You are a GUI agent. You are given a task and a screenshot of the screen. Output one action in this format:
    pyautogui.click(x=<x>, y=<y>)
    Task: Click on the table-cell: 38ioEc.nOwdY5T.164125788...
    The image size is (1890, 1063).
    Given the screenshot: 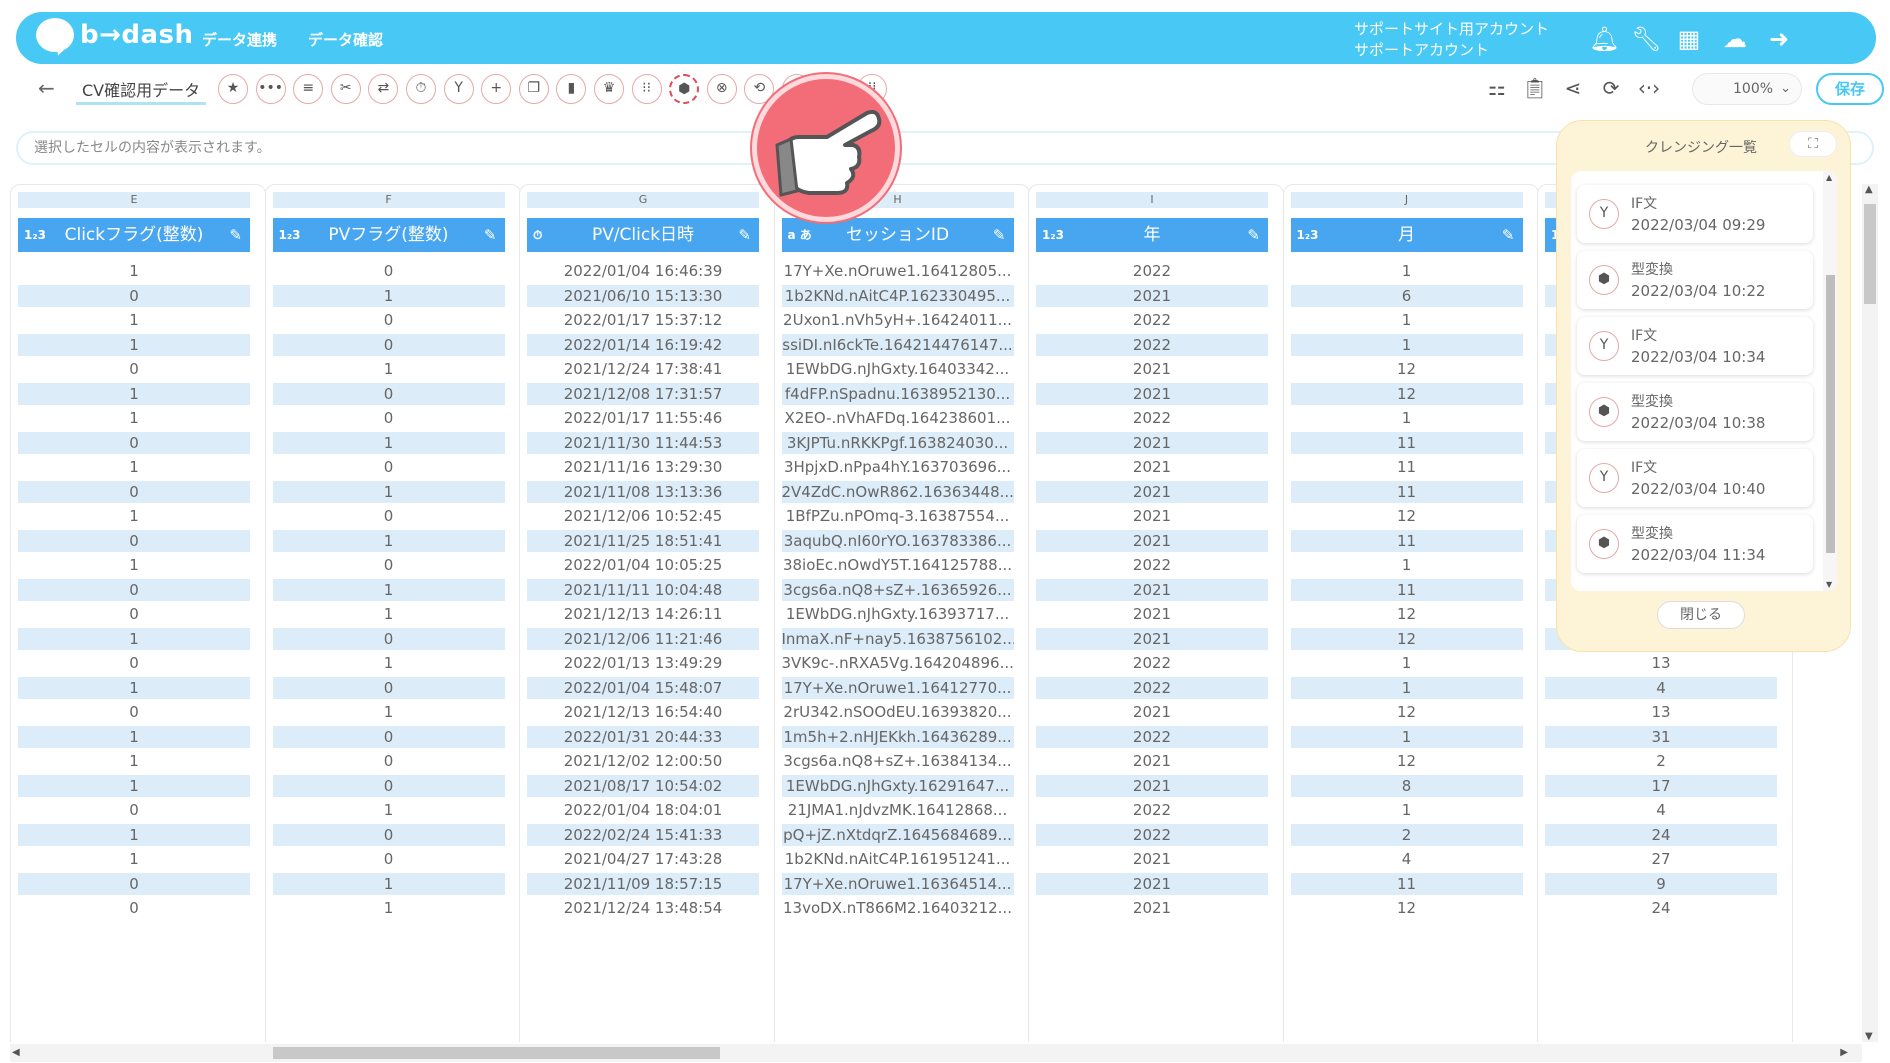 What is the action you would take?
    pyautogui.click(x=898, y=565)
    